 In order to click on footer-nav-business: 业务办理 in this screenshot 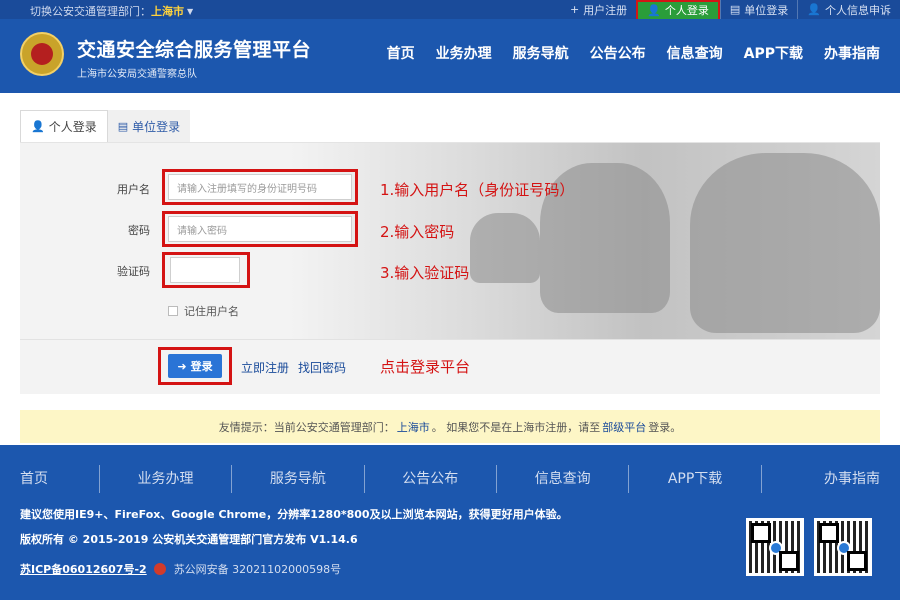, I will do `click(164, 479)`.